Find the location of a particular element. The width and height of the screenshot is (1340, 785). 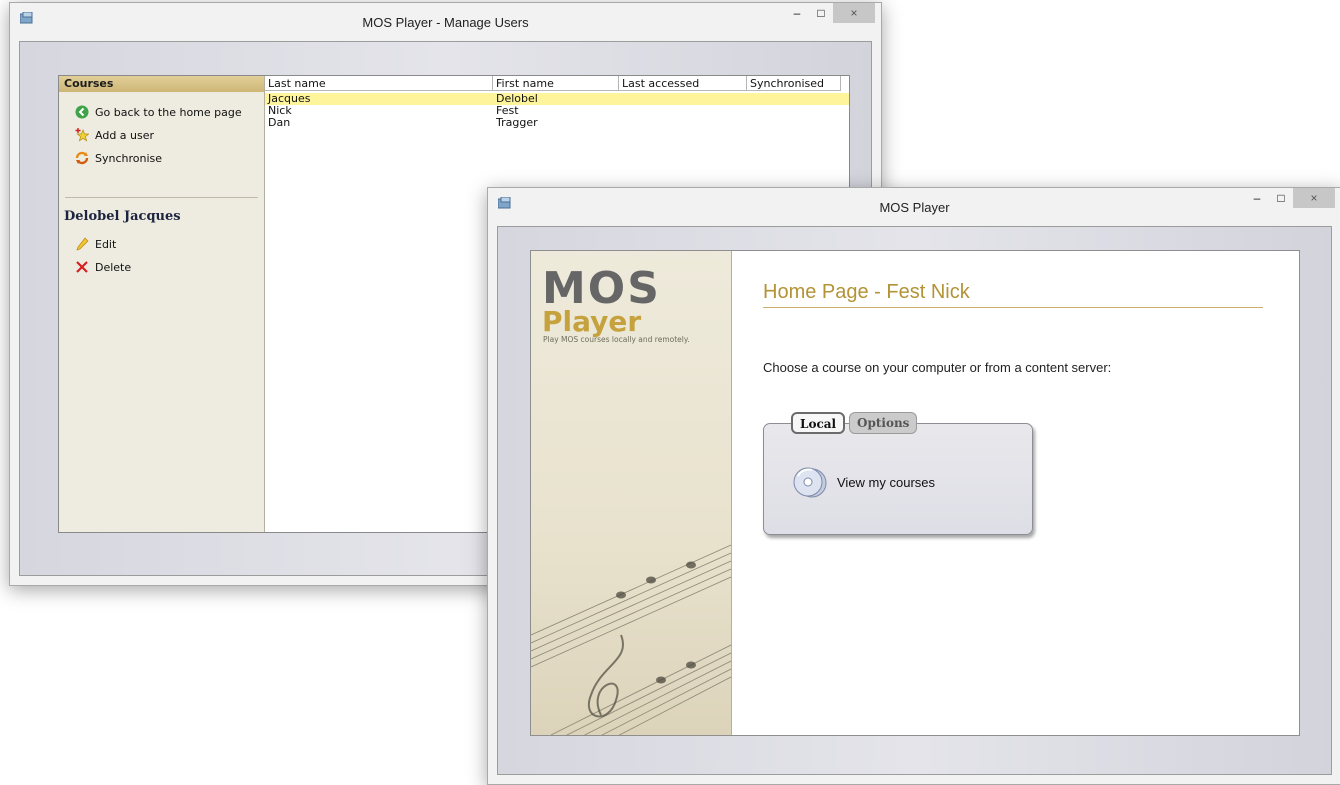

window-title: MOS Player - Manage Users is located at coordinates (445, 22).